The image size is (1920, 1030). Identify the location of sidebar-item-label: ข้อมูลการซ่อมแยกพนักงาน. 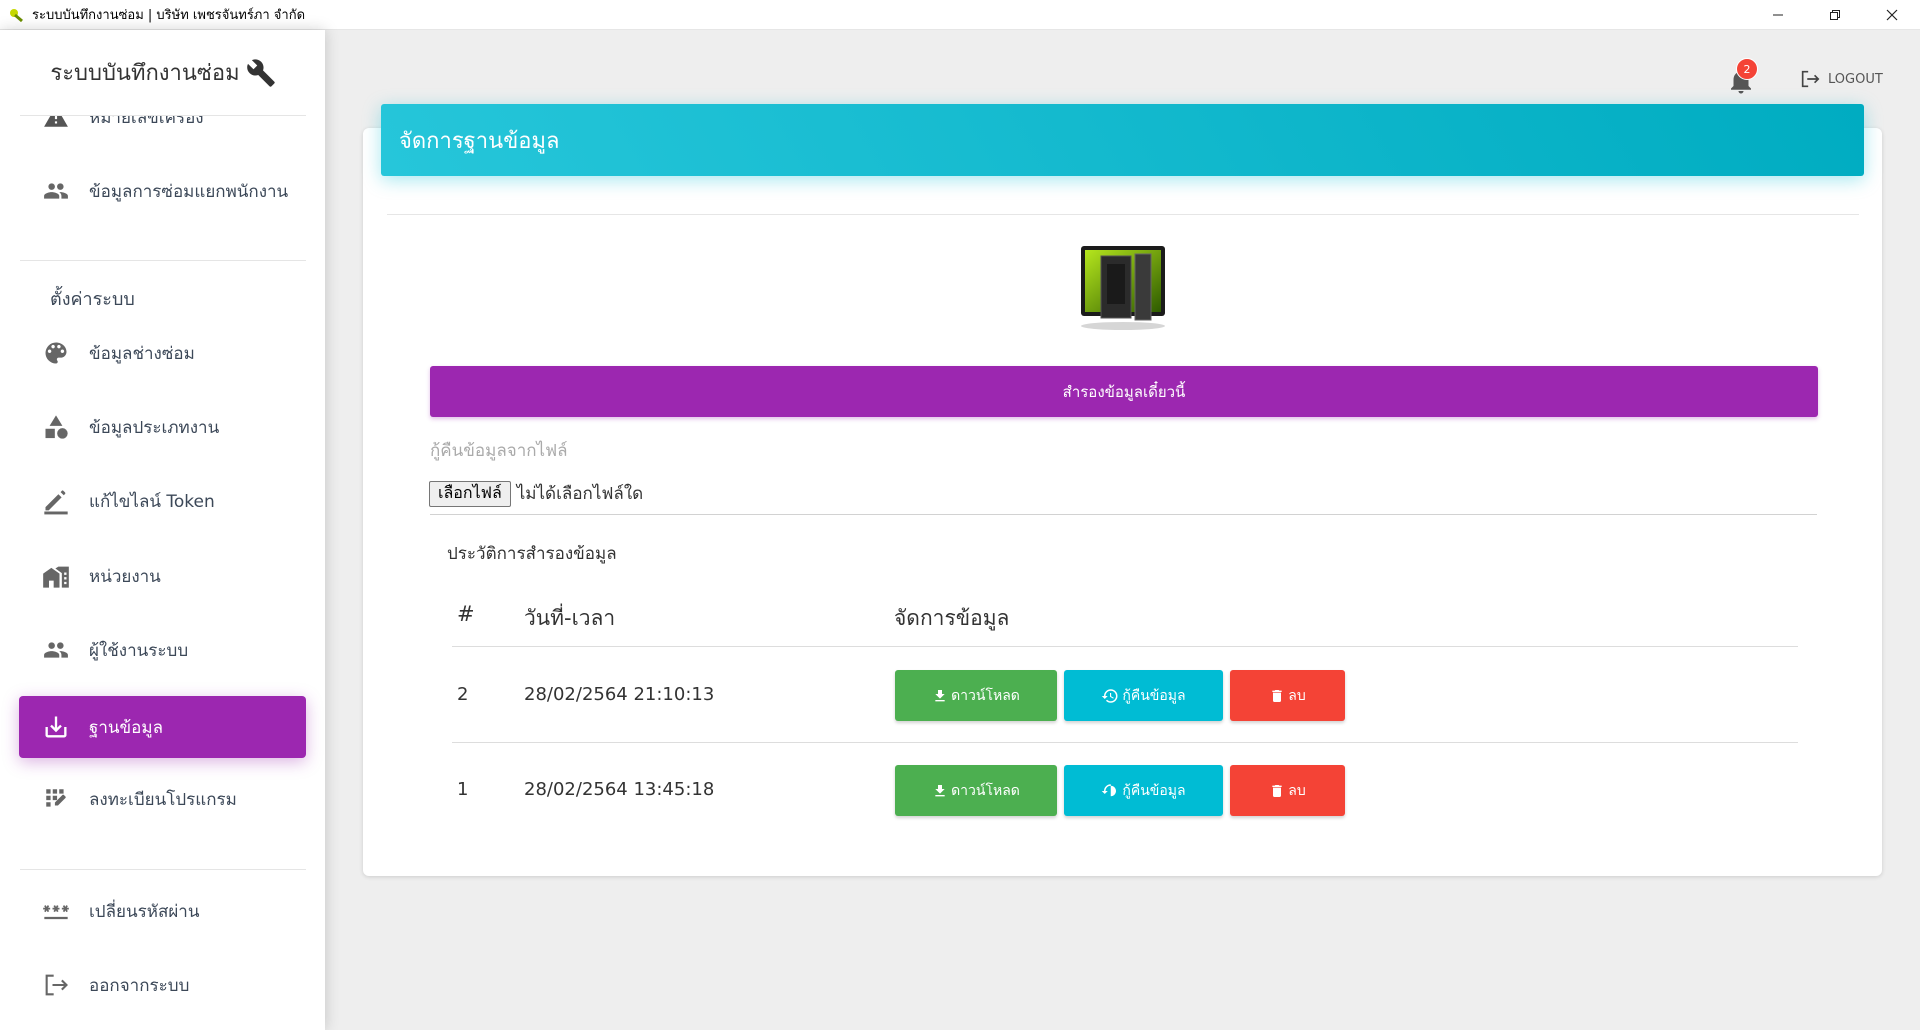
(189, 191).